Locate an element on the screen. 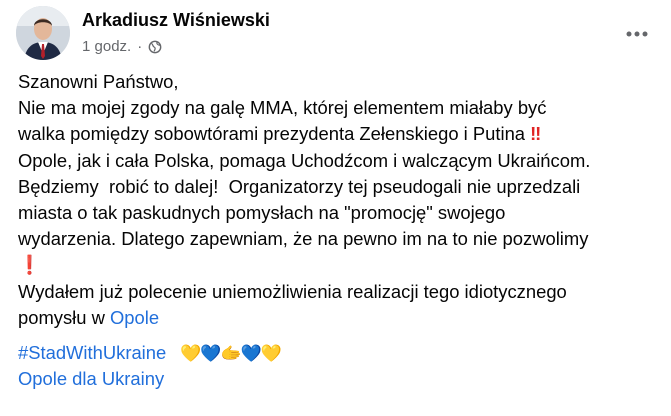 The height and width of the screenshot is (416, 671). more-horizontal-icon is located at coordinates (637, 34).